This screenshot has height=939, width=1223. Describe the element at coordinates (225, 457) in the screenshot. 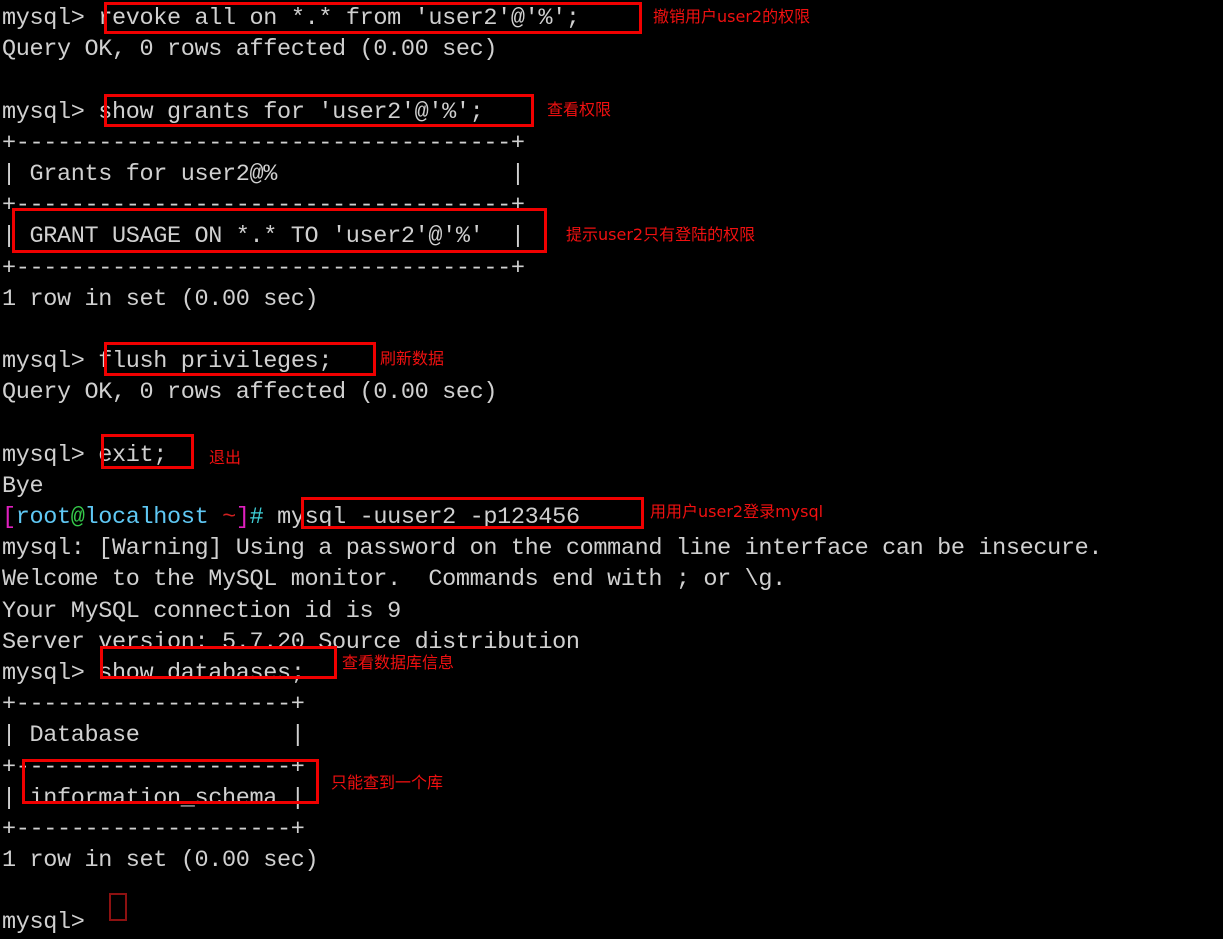

I see `annotation-exit: 退出` at that location.